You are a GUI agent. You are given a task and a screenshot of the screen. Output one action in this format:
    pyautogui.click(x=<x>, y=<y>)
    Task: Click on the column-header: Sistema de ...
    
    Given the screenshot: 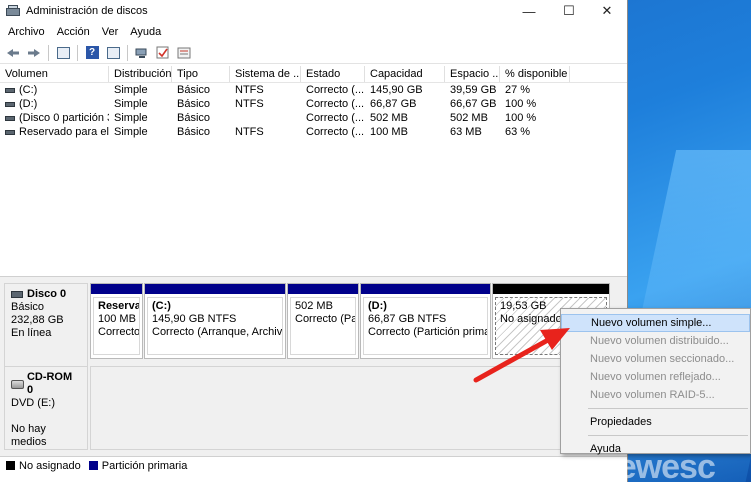 What is the action you would take?
    pyautogui.click(x=265, y=74)
    